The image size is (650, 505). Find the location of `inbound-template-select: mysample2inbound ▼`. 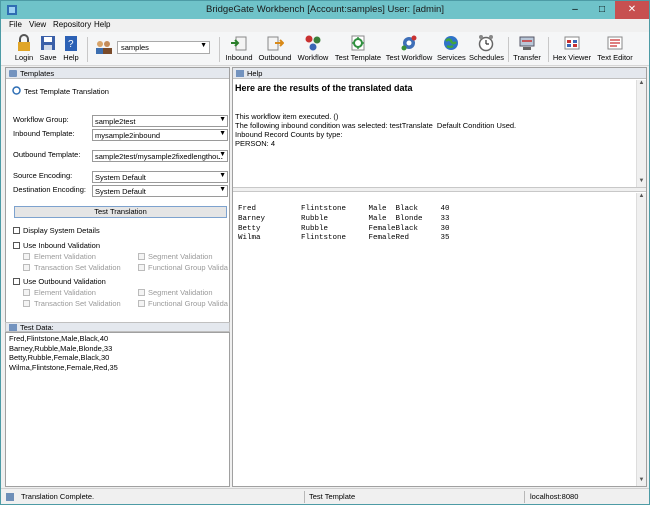

inbound-template-select: mysample2inbound ▼ is located at coordinates (160, 135).